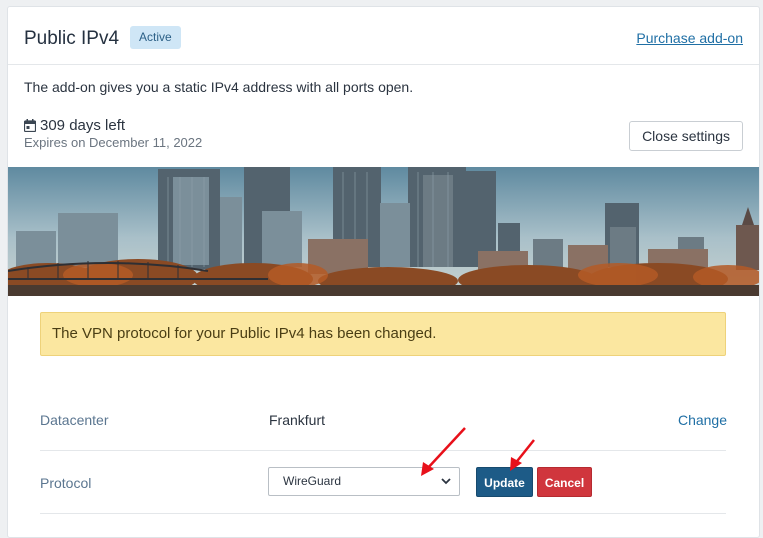  Describe the element at coordinates (686, 136) in the screenshot. I see `close-settings-button: Close settings` at that location.